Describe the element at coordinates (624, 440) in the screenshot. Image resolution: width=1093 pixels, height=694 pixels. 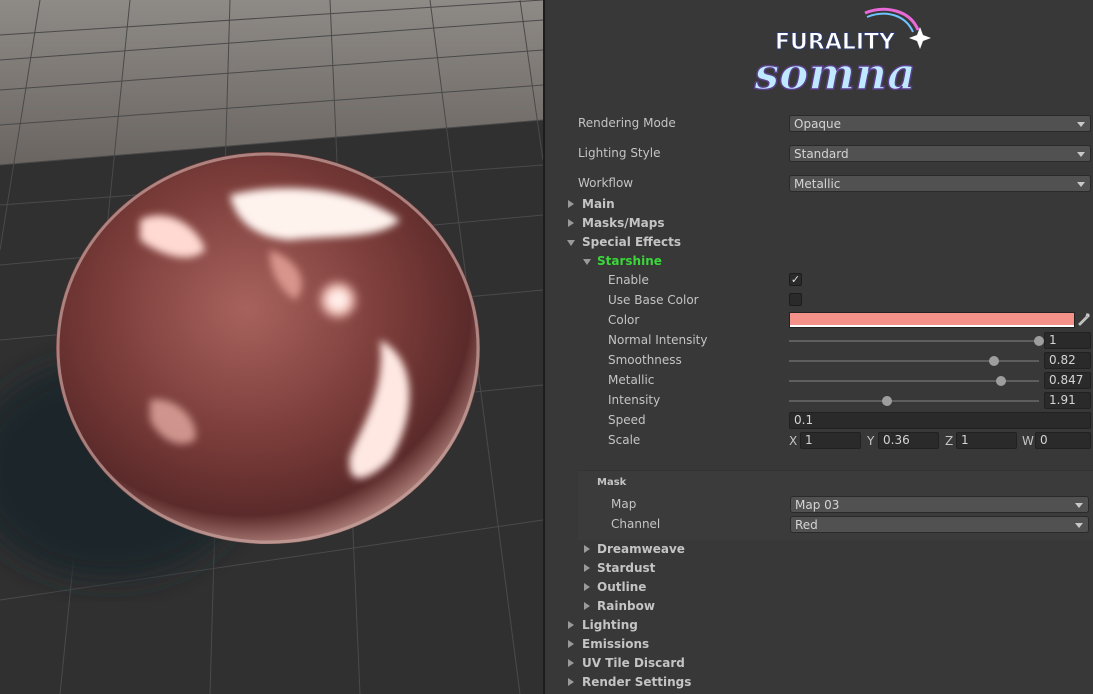
I see `scale-label: Scale` at that location.